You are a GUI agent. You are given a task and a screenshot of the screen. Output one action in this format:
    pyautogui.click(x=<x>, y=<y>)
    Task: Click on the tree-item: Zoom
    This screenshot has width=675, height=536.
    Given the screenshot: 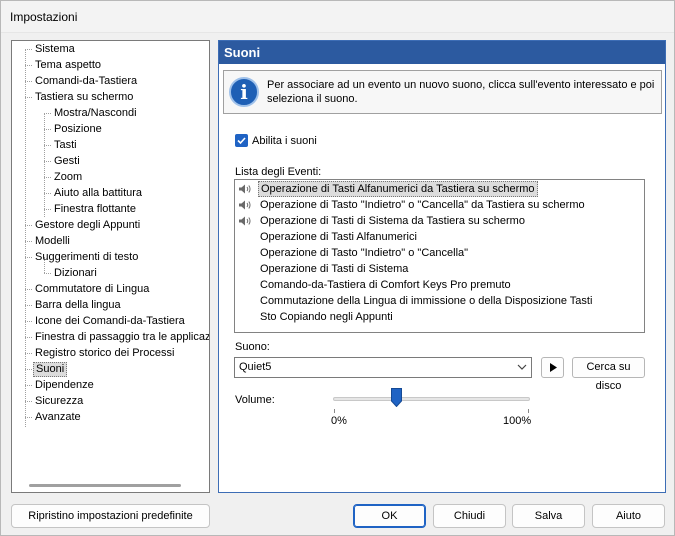 What is the action you would take?
    pyautogui.click(x=110, y=177)
    